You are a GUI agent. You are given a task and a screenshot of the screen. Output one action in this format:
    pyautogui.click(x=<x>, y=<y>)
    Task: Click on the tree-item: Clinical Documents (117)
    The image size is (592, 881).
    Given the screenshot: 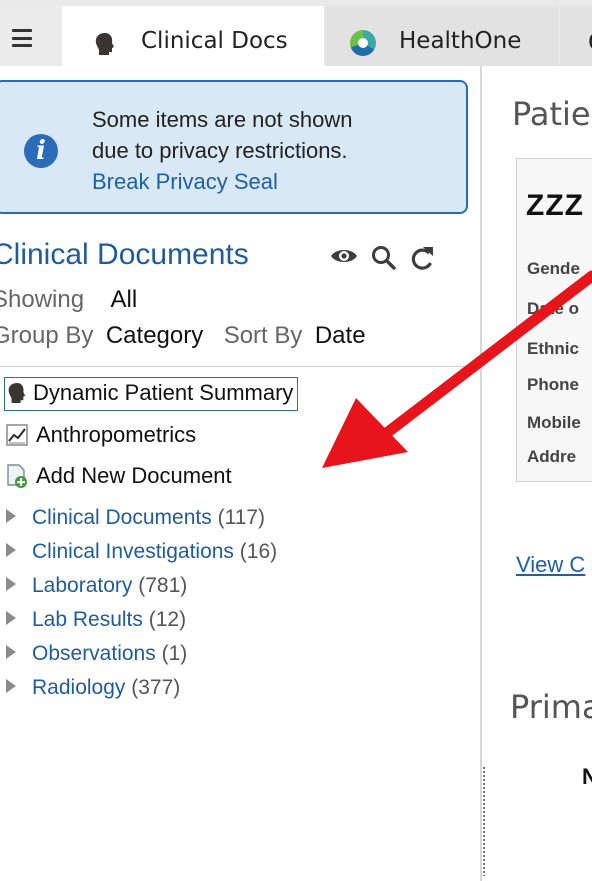 What is the action you would take?
    pyautogui.click(x=141, y=521)
    